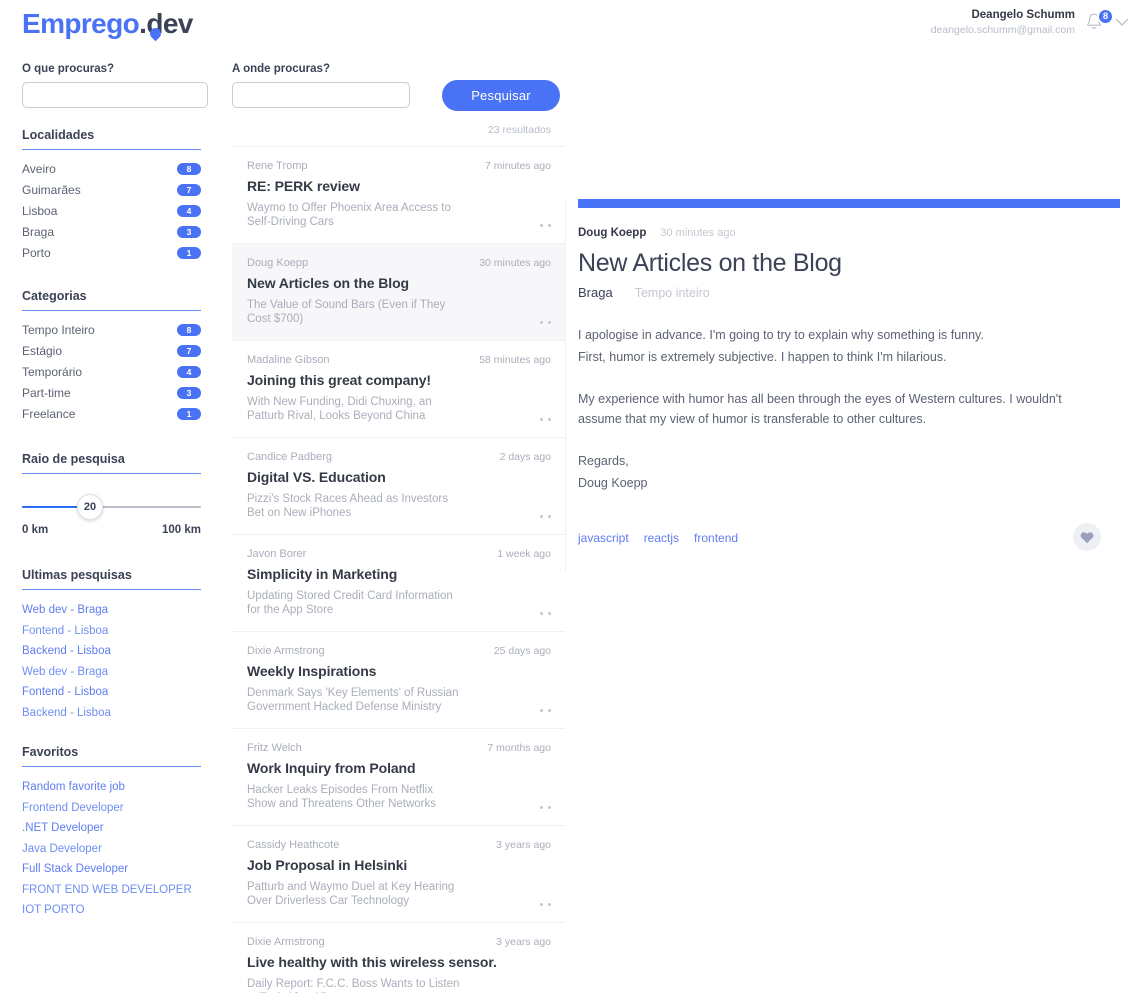 Image resolution: width=1137 pixels, height=993 pixels. Describe the element at coordinates (399, 457) in the screenshot. I see `job-item-meta: Candice Padberg 2 days ago` at that location.